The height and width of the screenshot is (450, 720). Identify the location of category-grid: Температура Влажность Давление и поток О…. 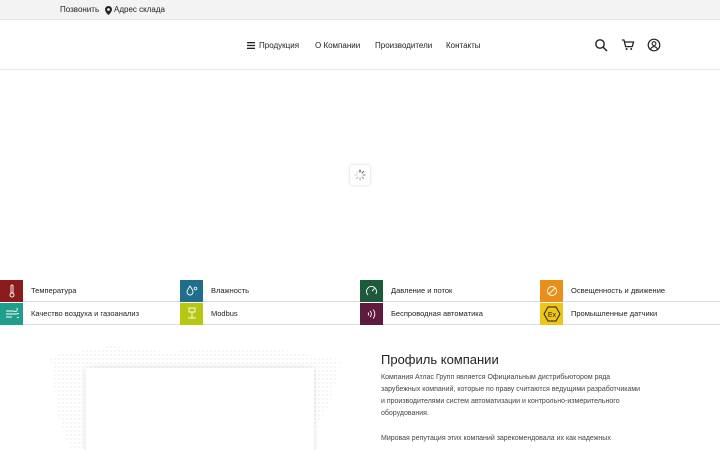
(360, 302).